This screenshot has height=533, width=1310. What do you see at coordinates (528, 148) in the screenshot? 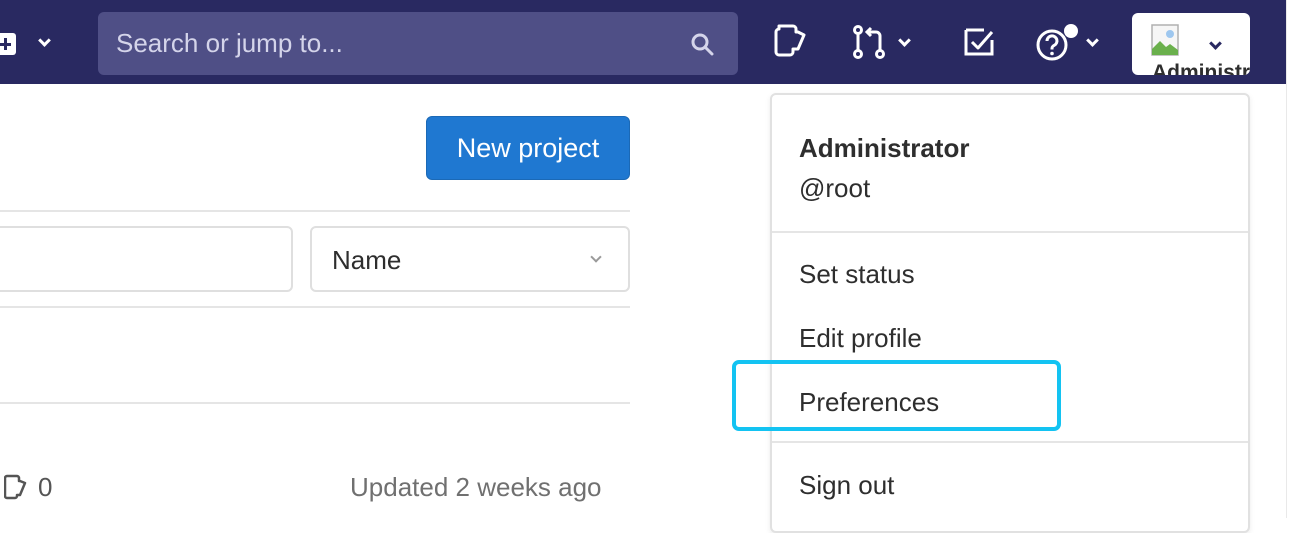
I see `new-project-button: New project` at bounding box center [528, 148].